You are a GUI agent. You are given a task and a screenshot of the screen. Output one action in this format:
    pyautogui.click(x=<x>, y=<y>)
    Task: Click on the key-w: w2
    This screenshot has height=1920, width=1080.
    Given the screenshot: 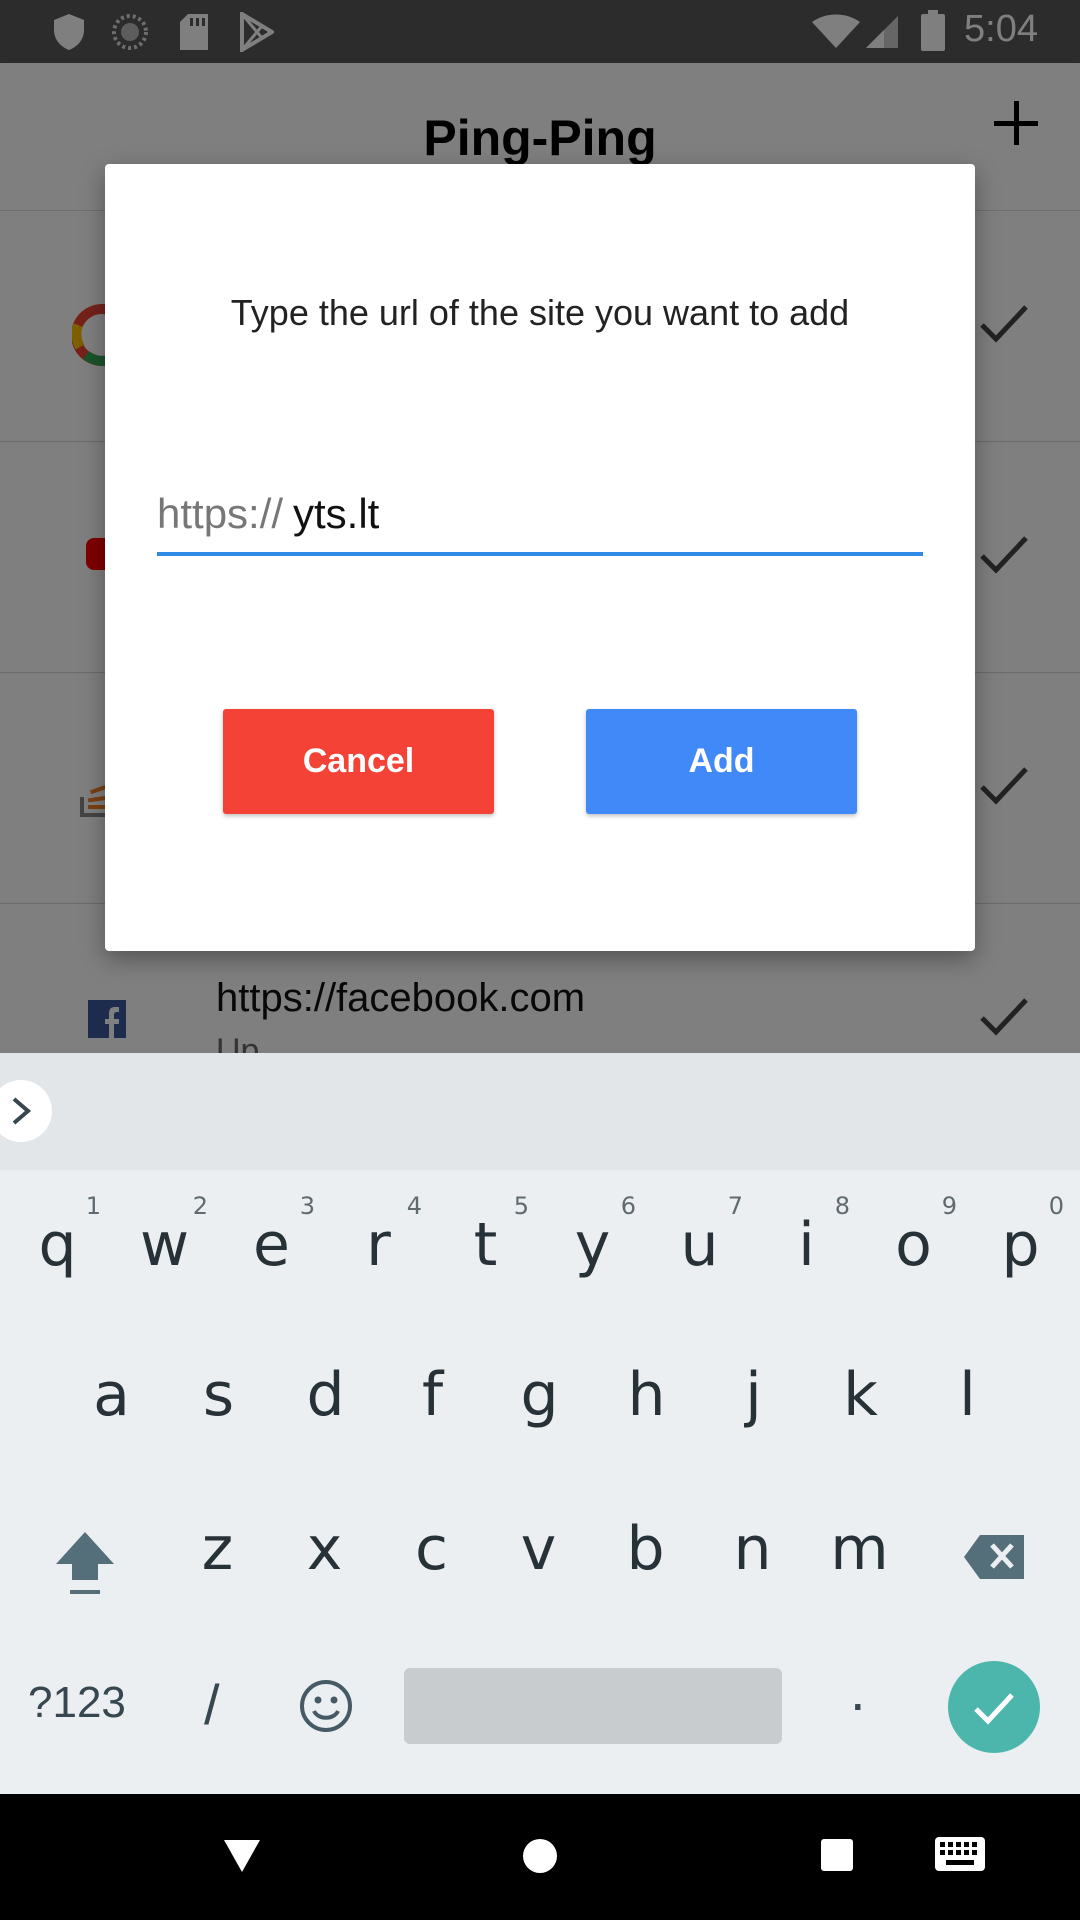 What is the action you would take?
    pyautogui.click(x=164, y=1245)
    